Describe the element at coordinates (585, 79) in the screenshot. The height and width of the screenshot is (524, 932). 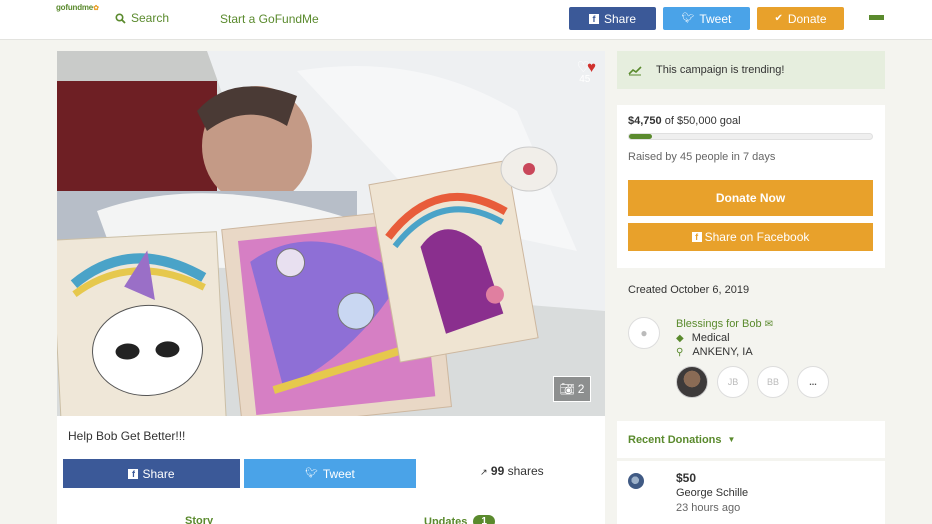
I see `heart-count: 45` at that location.